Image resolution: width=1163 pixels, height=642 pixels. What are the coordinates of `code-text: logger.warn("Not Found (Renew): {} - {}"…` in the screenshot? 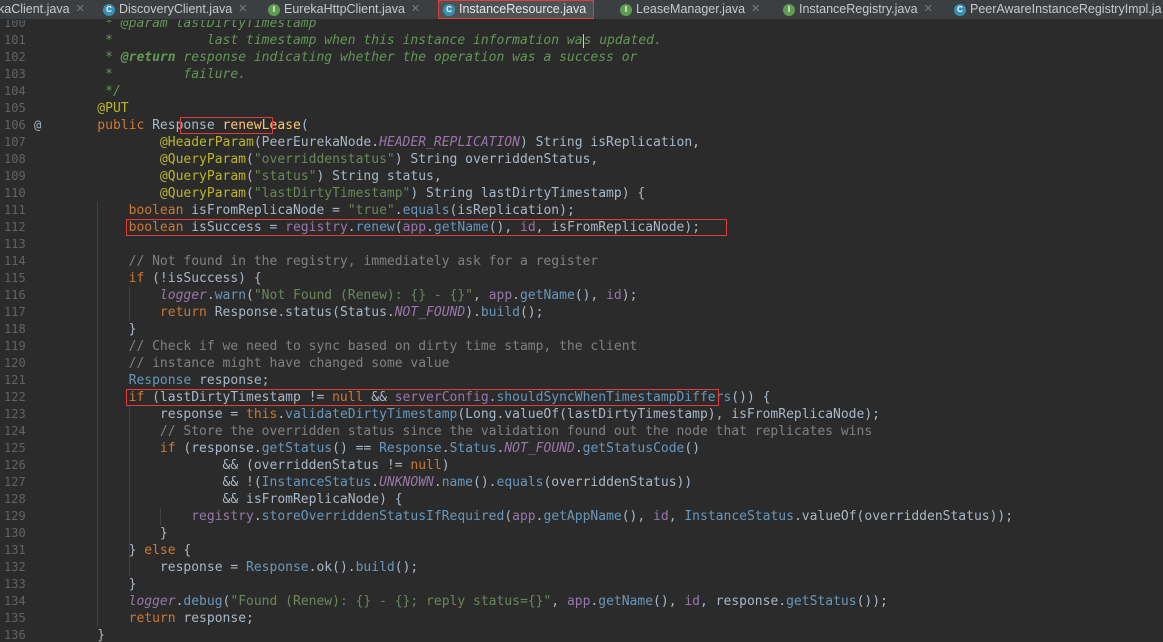 It's located at (352, 295).